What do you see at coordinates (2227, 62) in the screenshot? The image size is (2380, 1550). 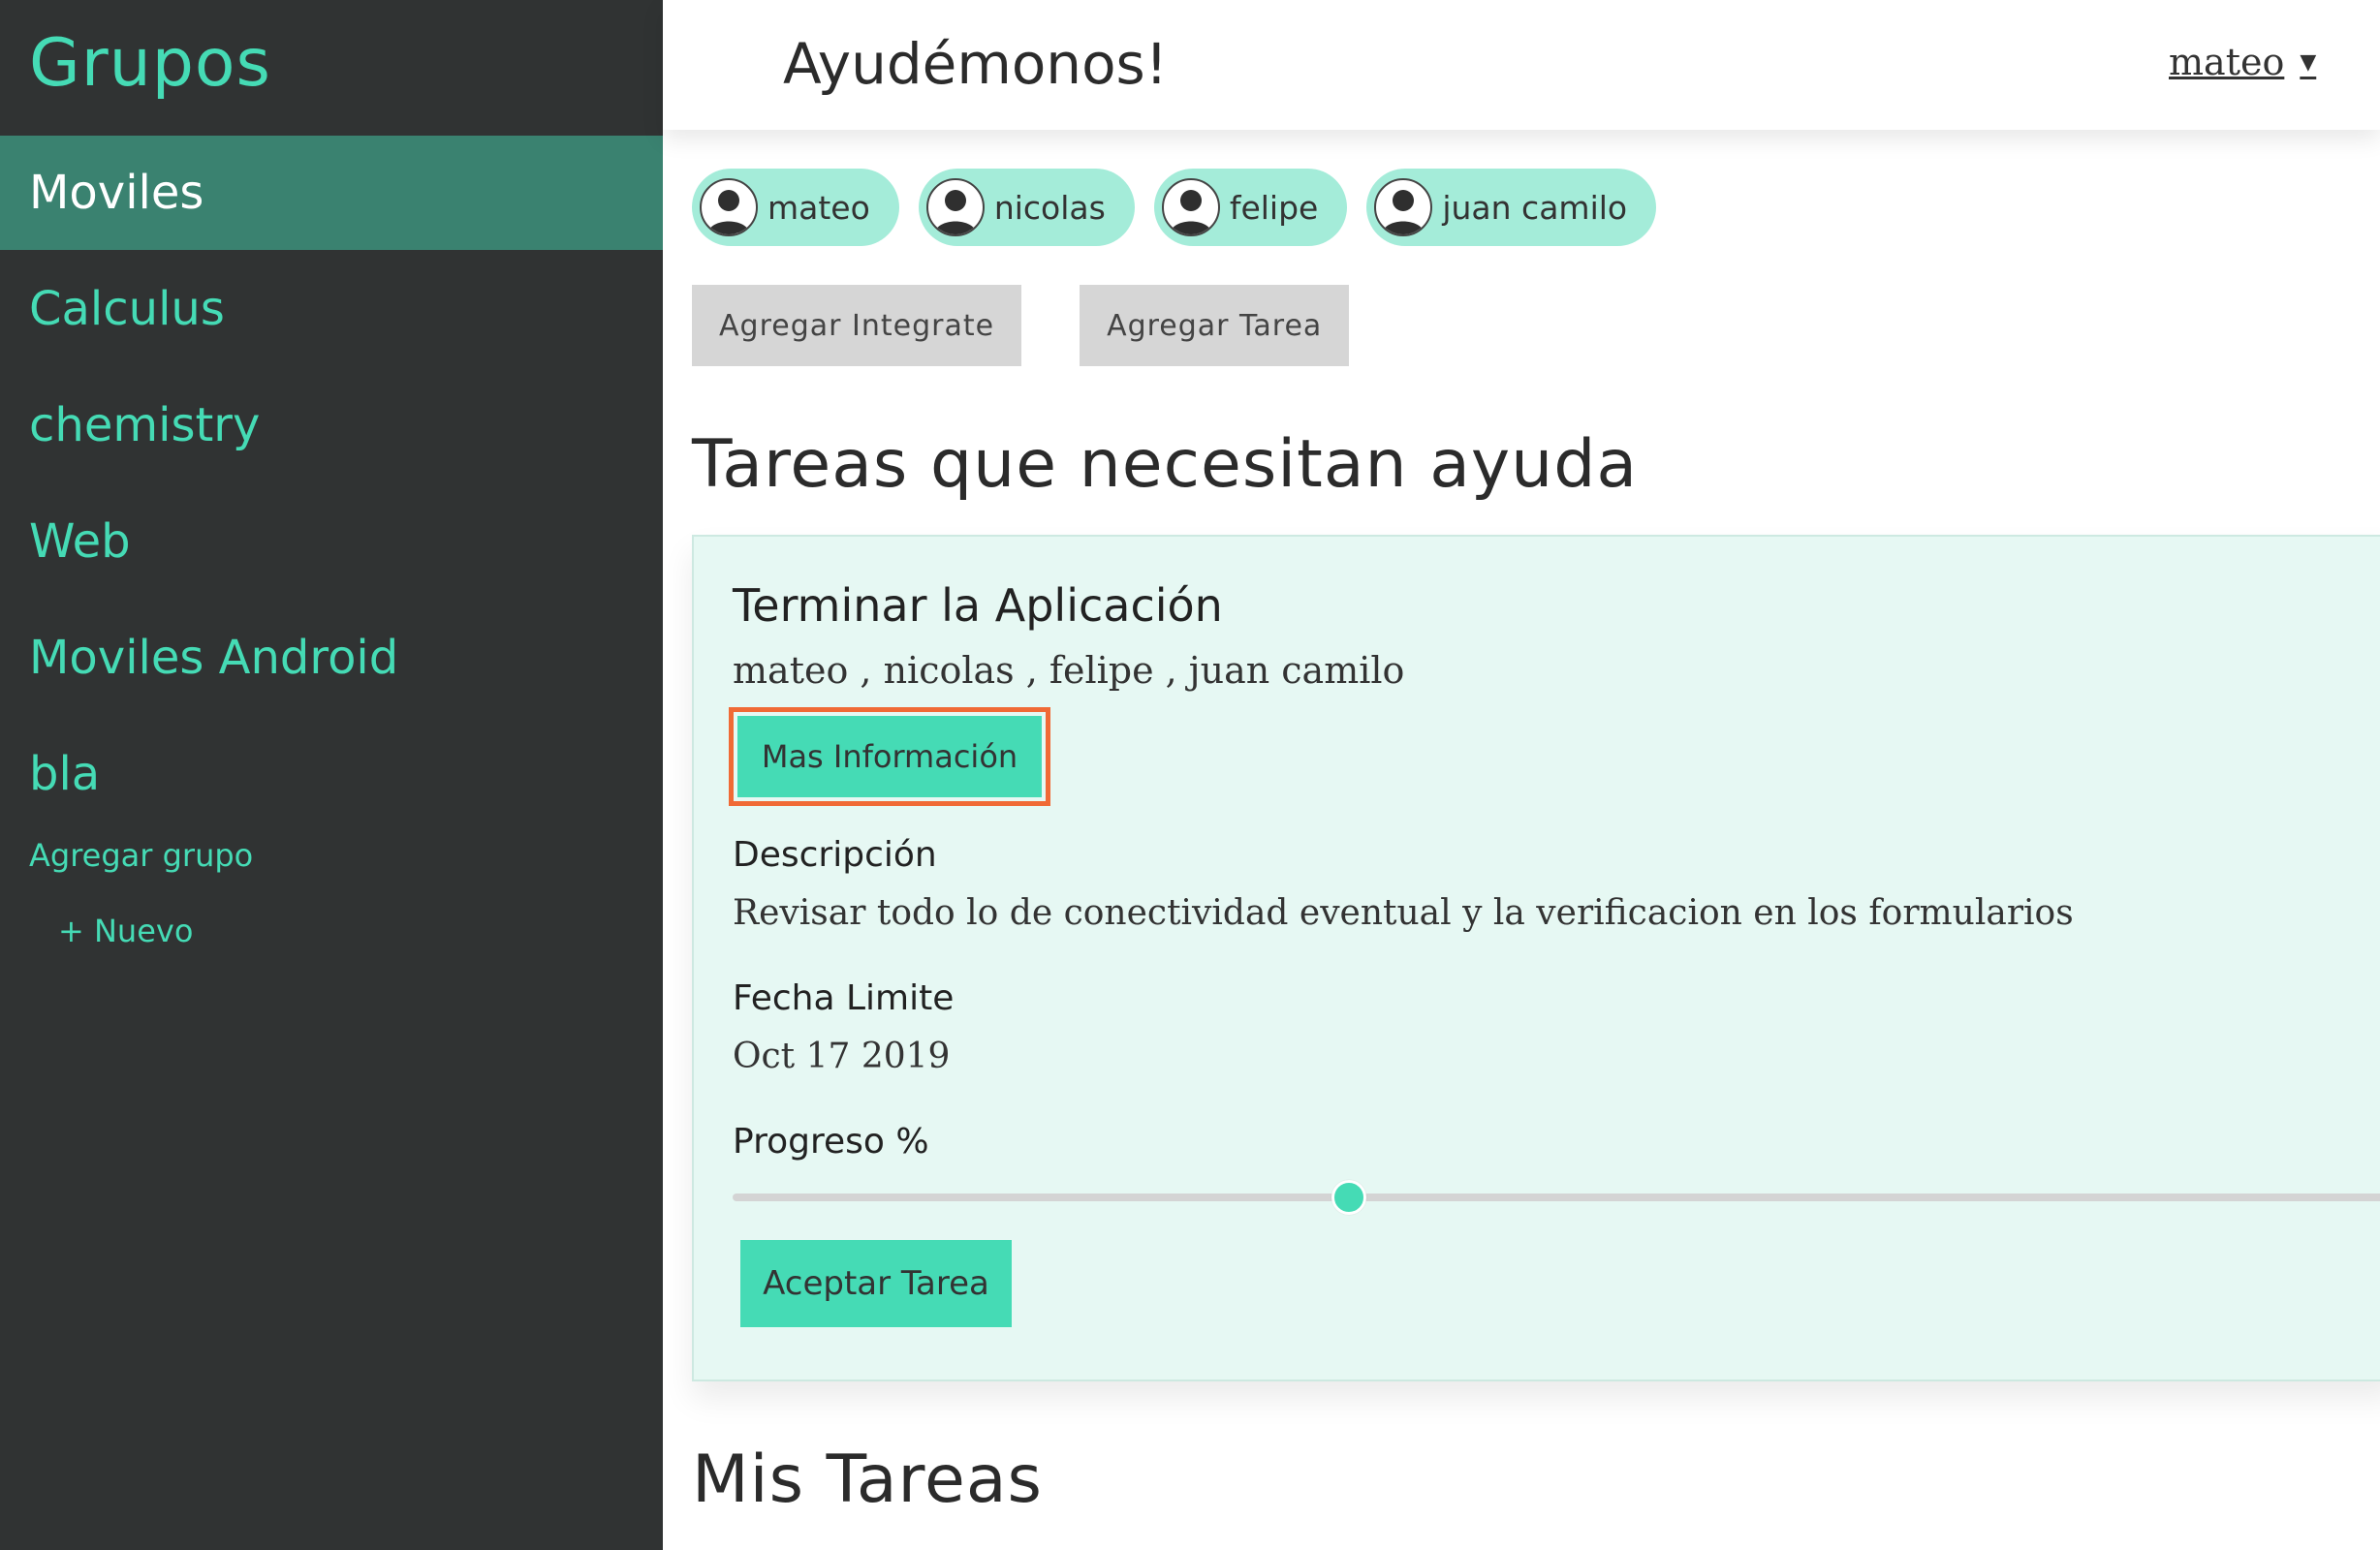 I see `user-name: mateo` at bounding box center [2227, 62].